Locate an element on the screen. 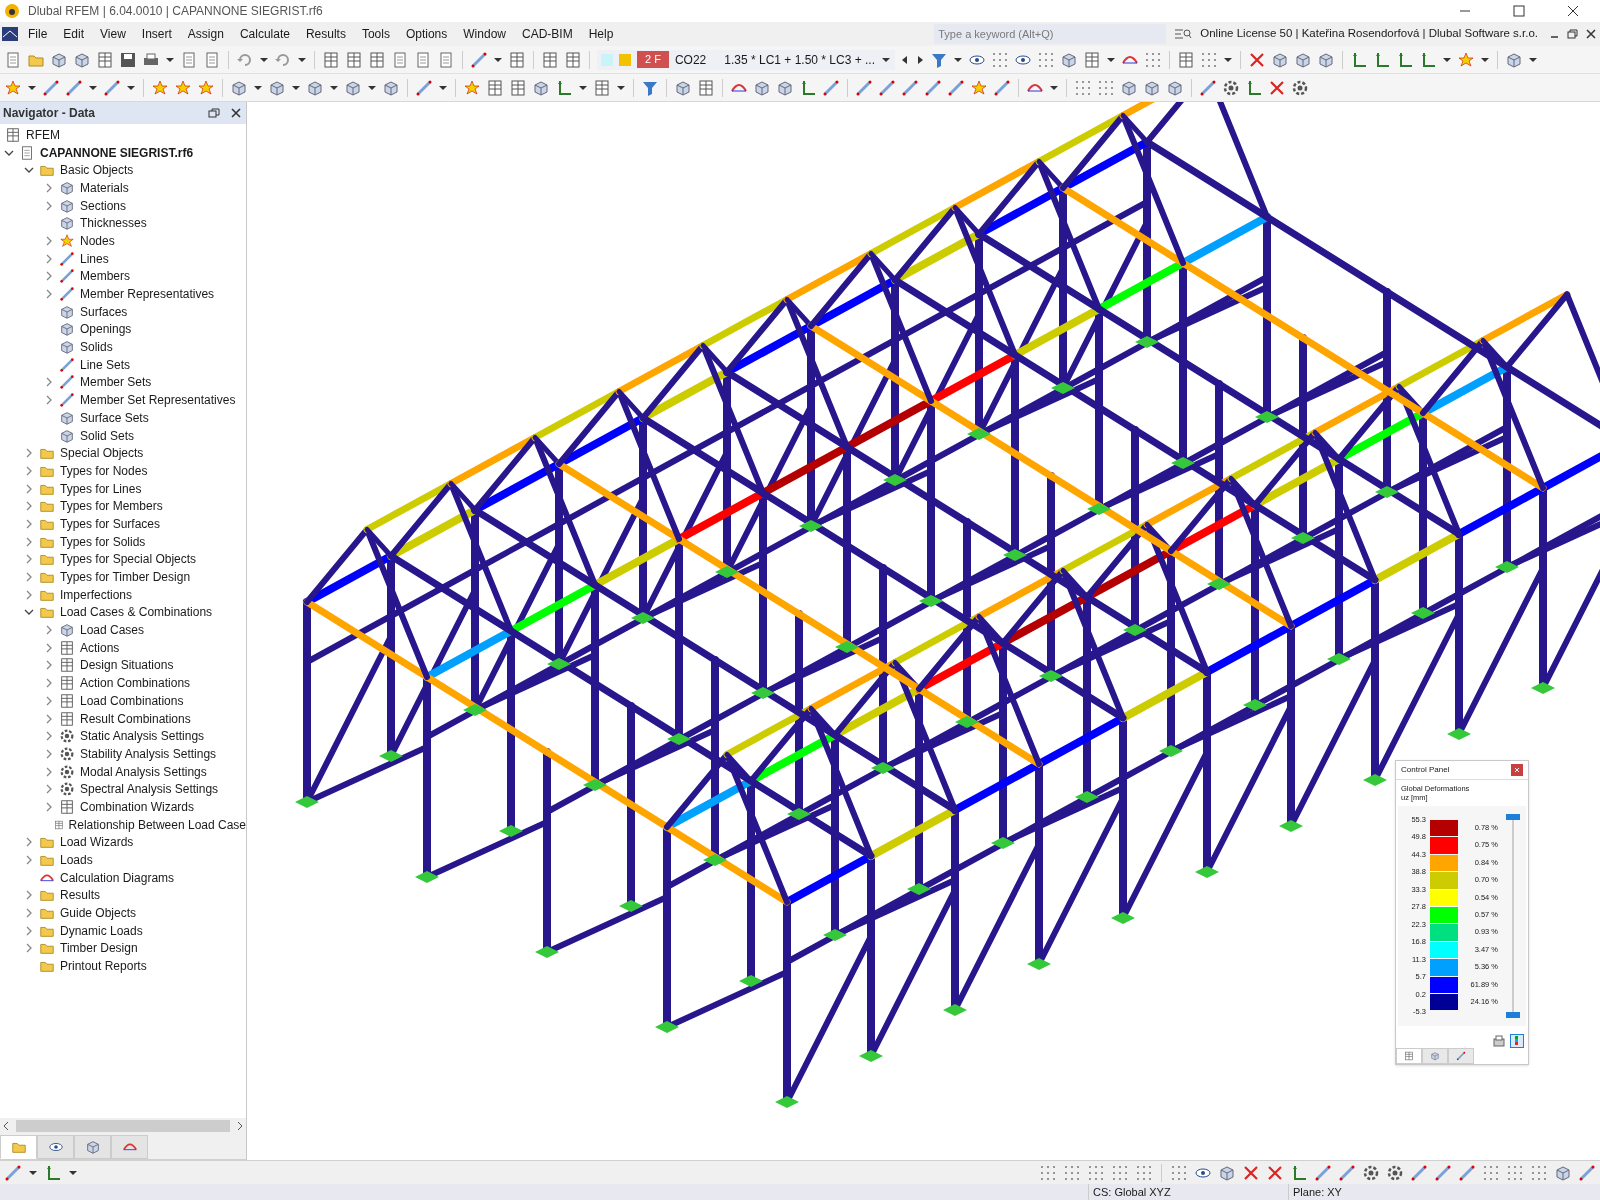  tree-item: Types for Solids is located at coordinates (102, 541).